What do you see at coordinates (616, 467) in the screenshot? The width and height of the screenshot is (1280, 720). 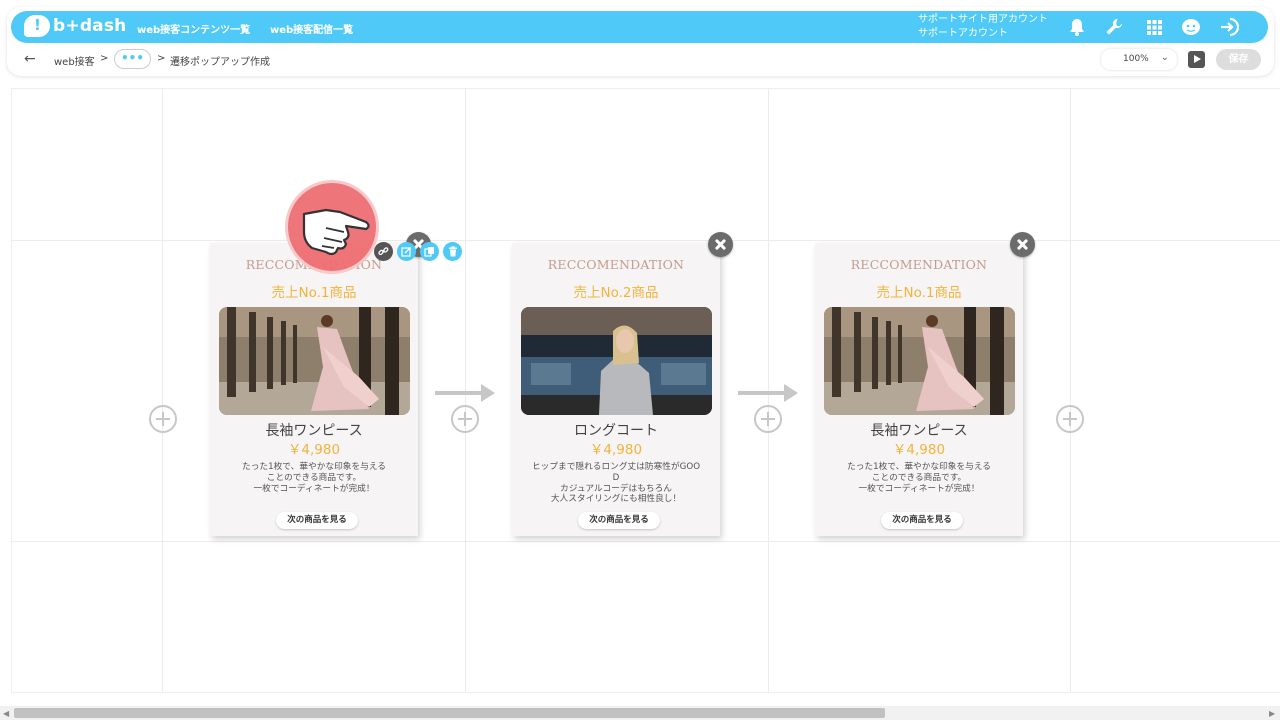 I see `description-line: ヒップまで隠れるロング丈は防寒性がGOO` at bounding box center [616, 467].